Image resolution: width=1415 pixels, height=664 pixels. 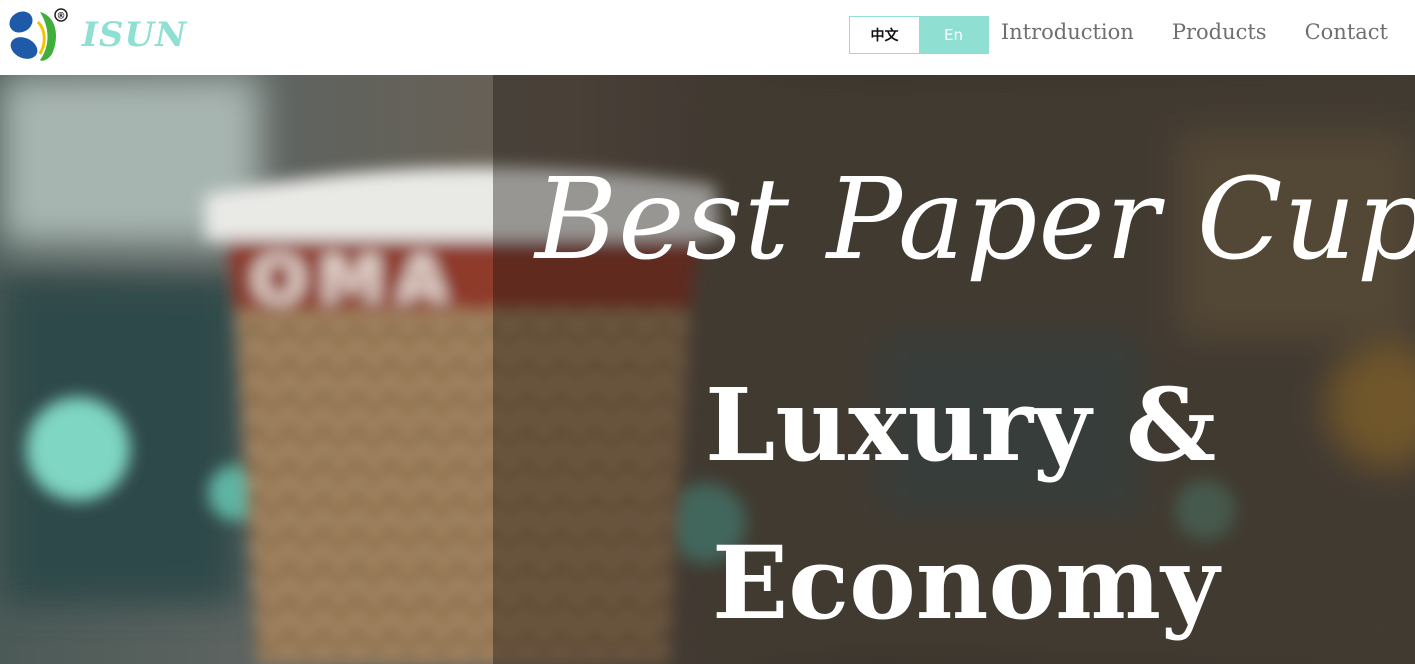 I want to click on nav-products: Products, so click(x=1219, y=32).